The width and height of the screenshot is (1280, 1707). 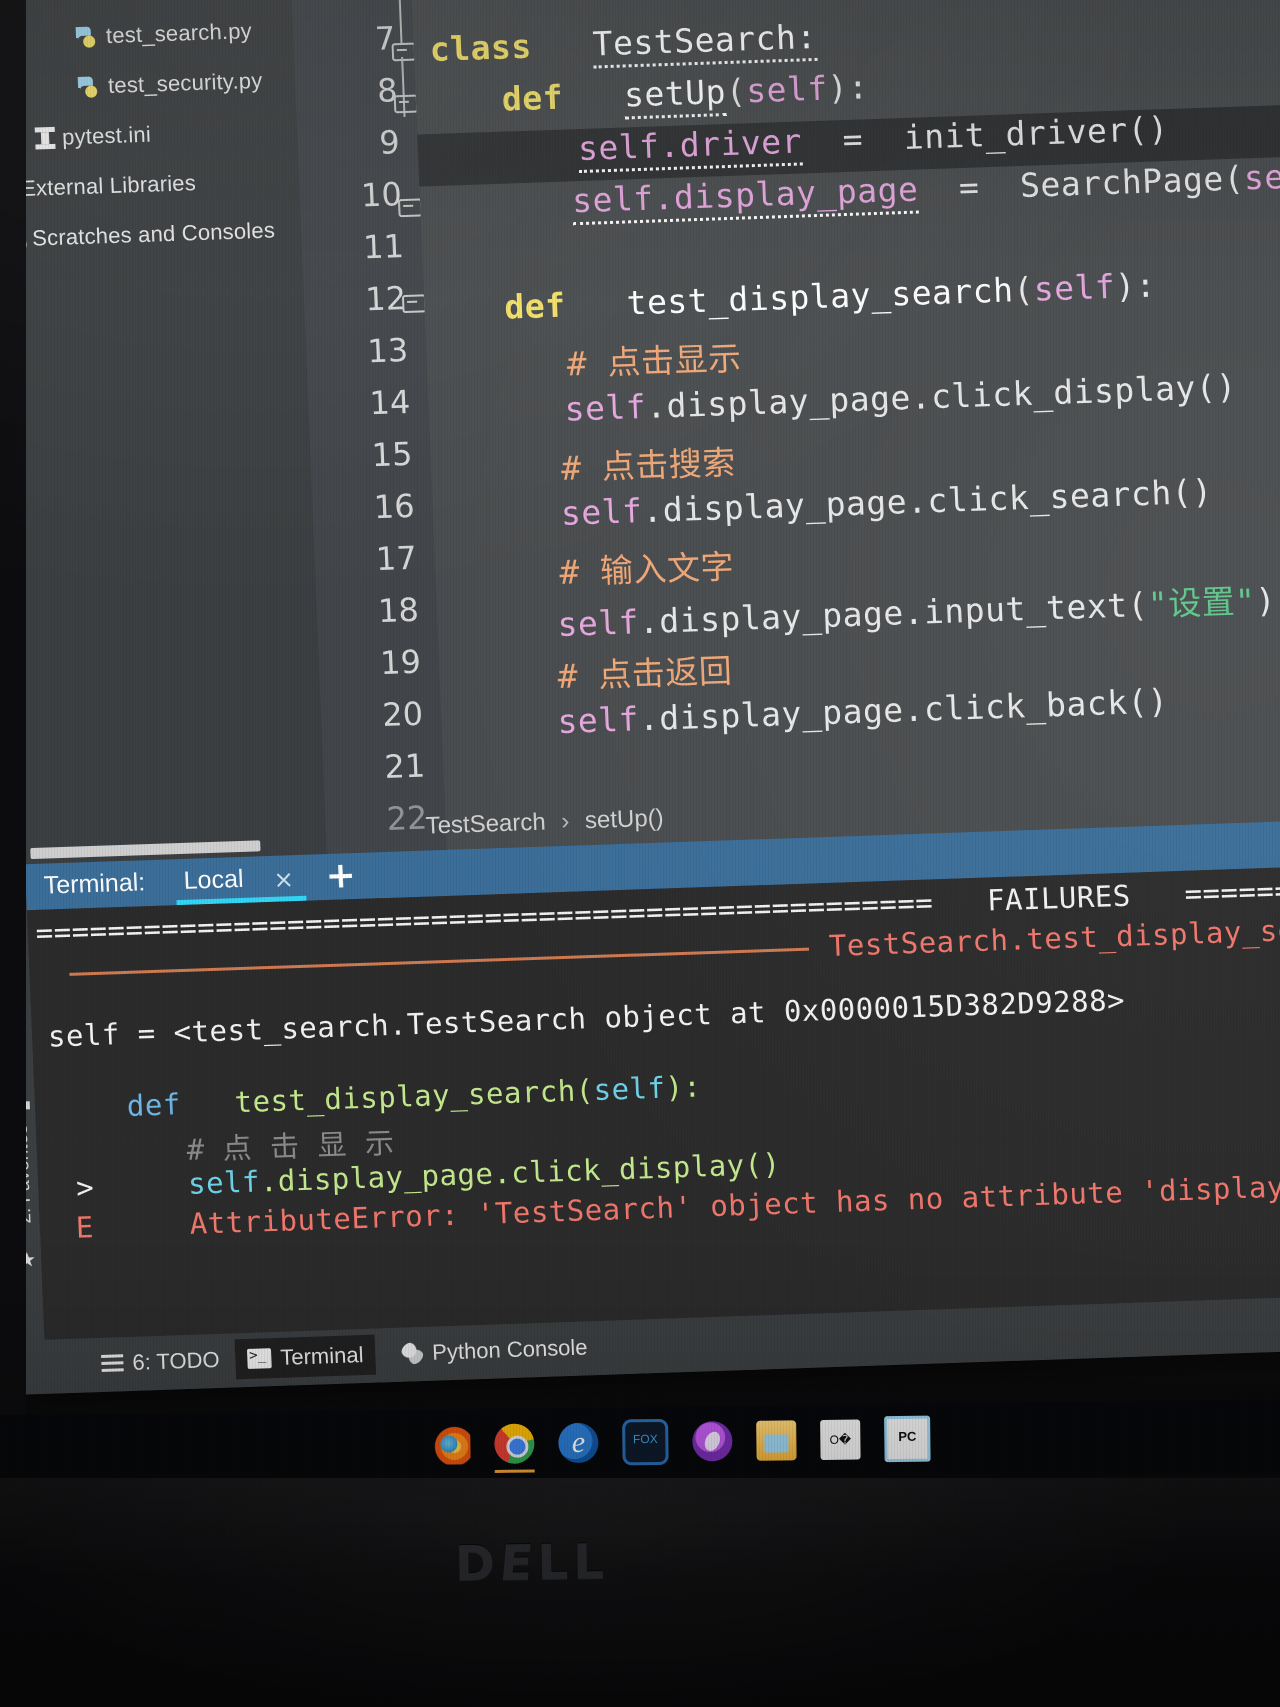 I want to click on line-number: 18, so click(x=398, y=610).